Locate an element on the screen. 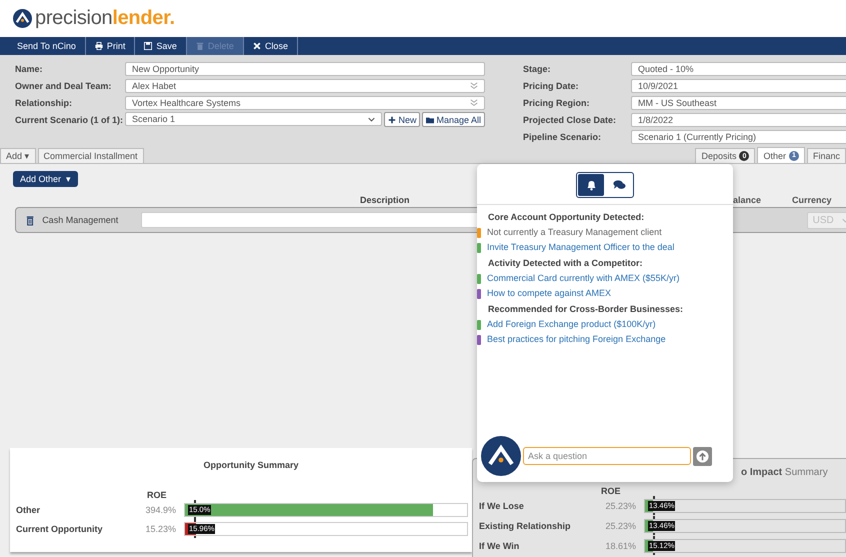 This screenshot has width=846, height=557. input-field: Scenario 1 (Currently Pricing) is located at coordinates (738, 137).